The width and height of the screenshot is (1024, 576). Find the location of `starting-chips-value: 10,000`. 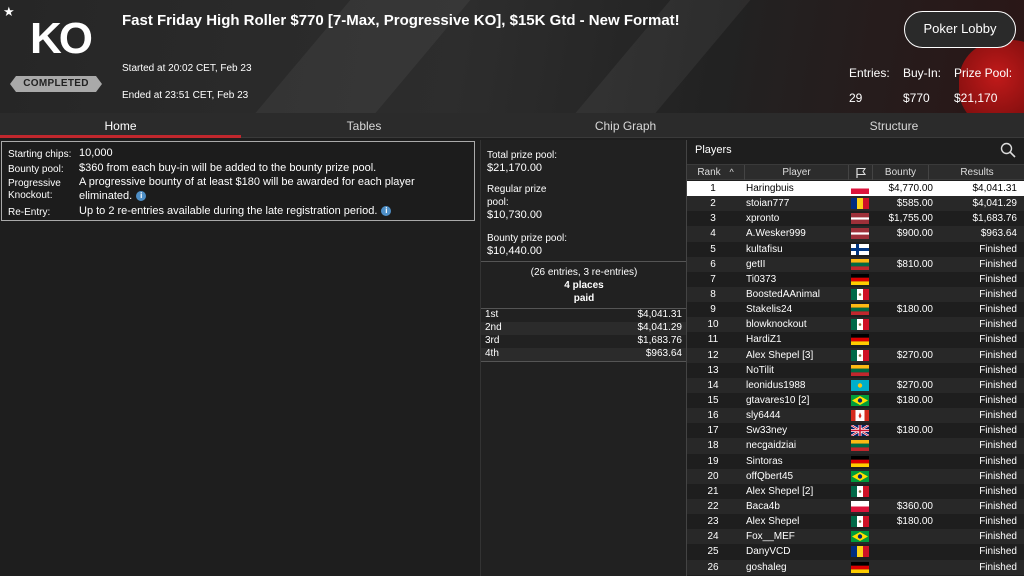

starting-chips-value: 10,000 is located at coordinates (96, 153).